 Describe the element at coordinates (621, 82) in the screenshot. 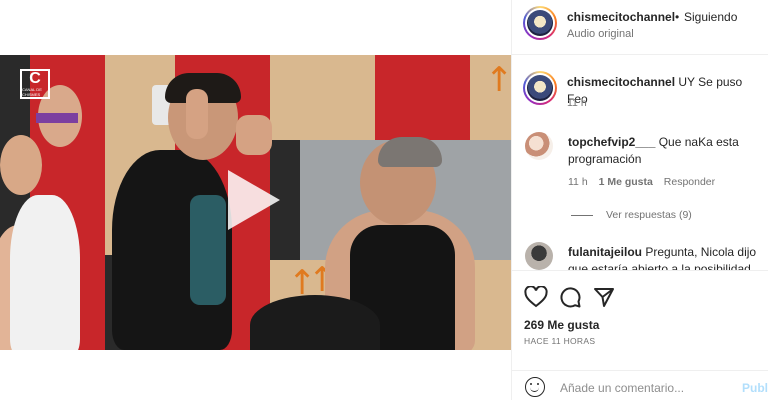

I see `caption-username: chismecitochannel` at that location.